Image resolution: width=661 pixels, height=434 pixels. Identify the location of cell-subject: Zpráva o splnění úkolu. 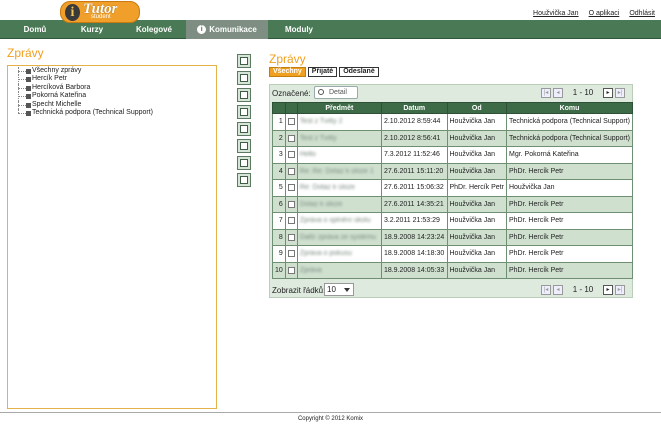
(339, 221).